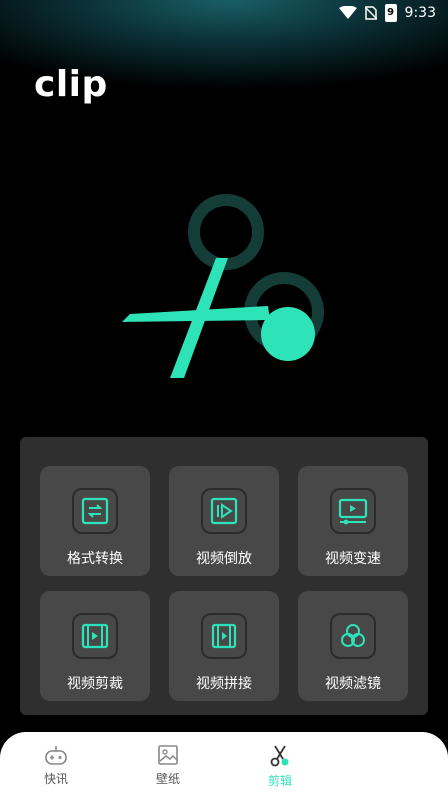  I want to click on tool-label: 视频滤镜, so click(353, 684).